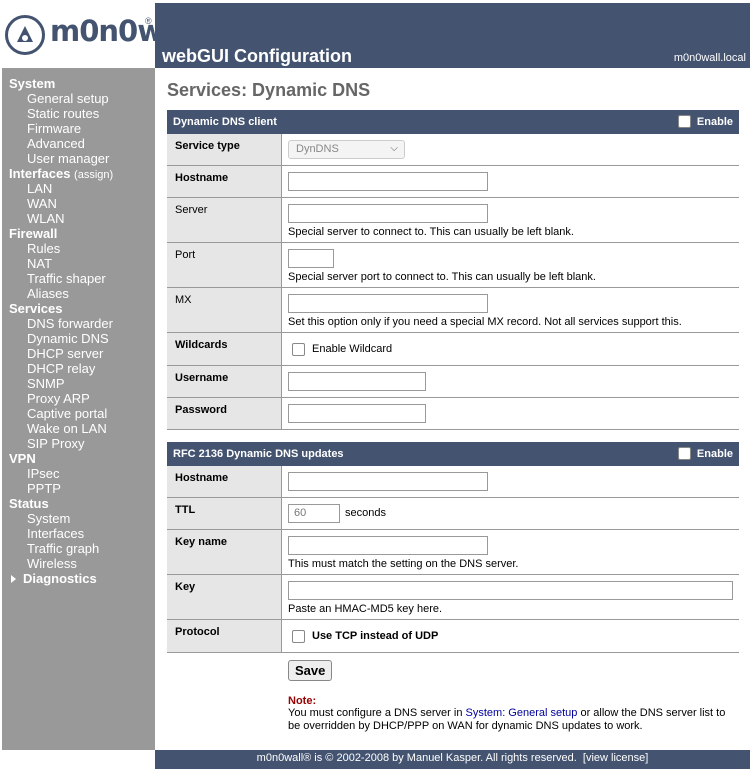  Describe the element at coordinates (78, 98) in the screenshot. I see `sidebar-item-general-setup: General setup` at that location.